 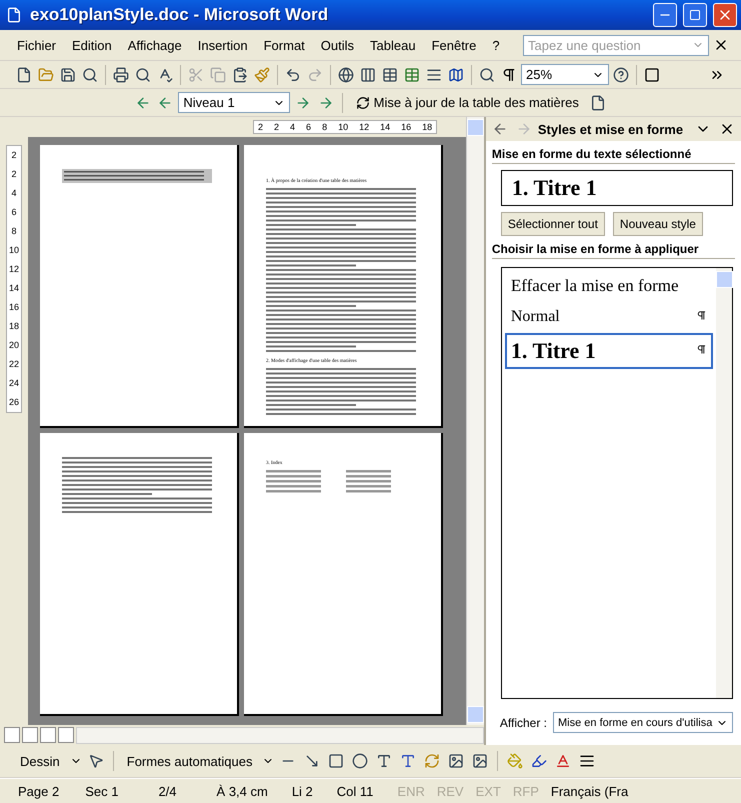 I want to click on style-item: Effacer la mise en forme, so click(x=608, y=286).